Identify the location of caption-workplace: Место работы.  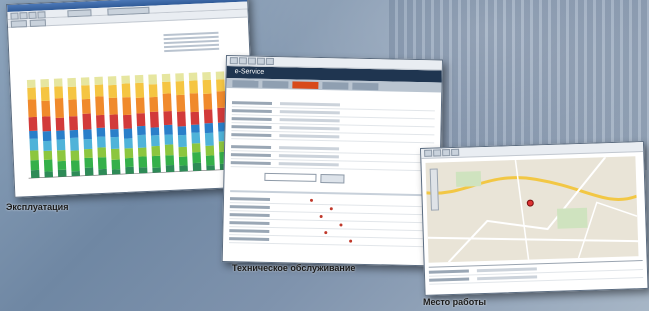
(455, 302).